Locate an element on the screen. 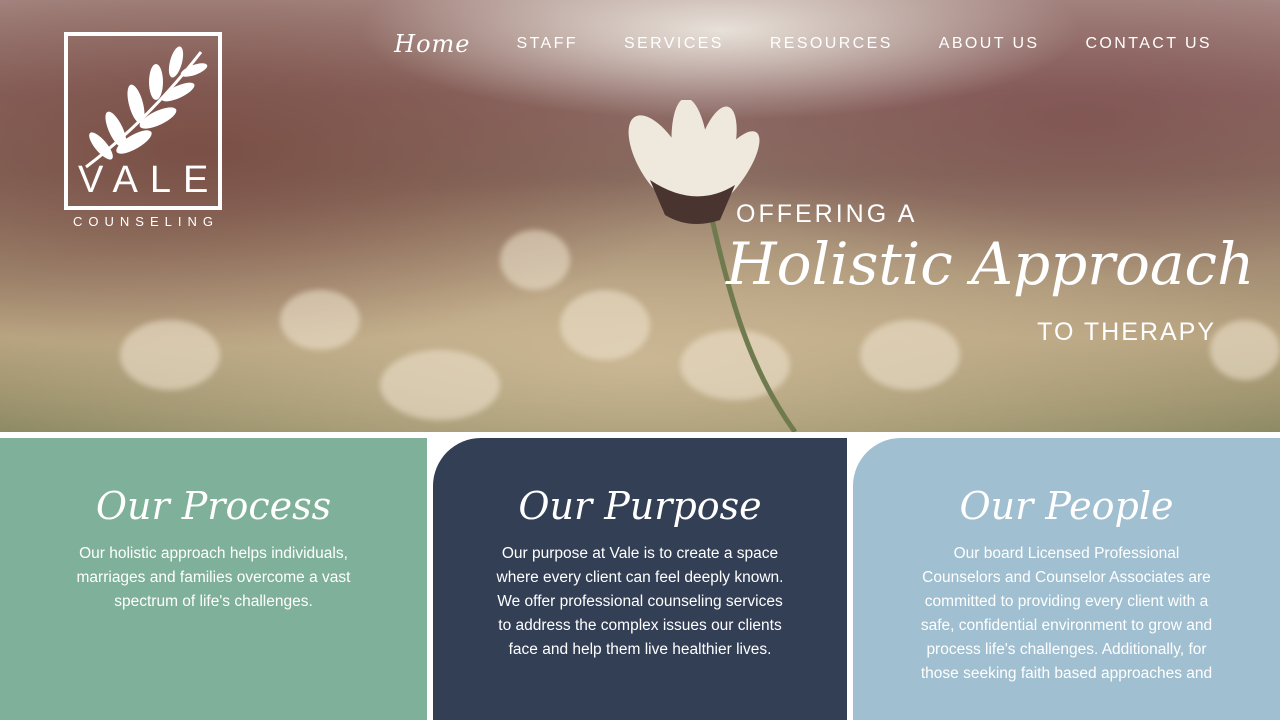  nav-home: Home is located at coordinates (432, 44).